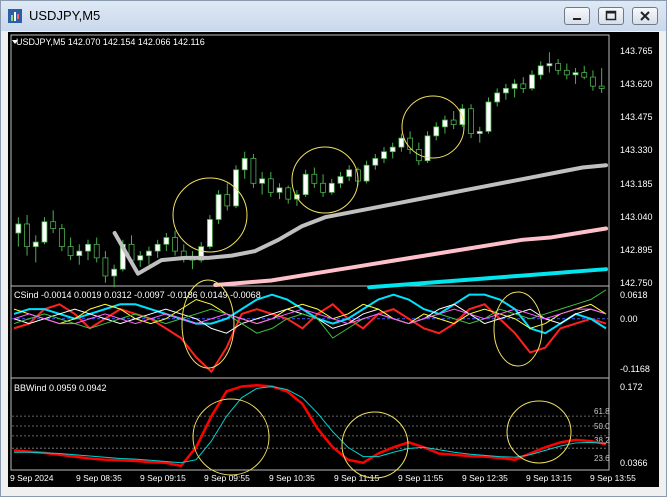 The width and height of the screenshot is (667, 497). I want to click on bbwind-panel-header: BBWind 0.0959 0.0942, so click(60, 388).